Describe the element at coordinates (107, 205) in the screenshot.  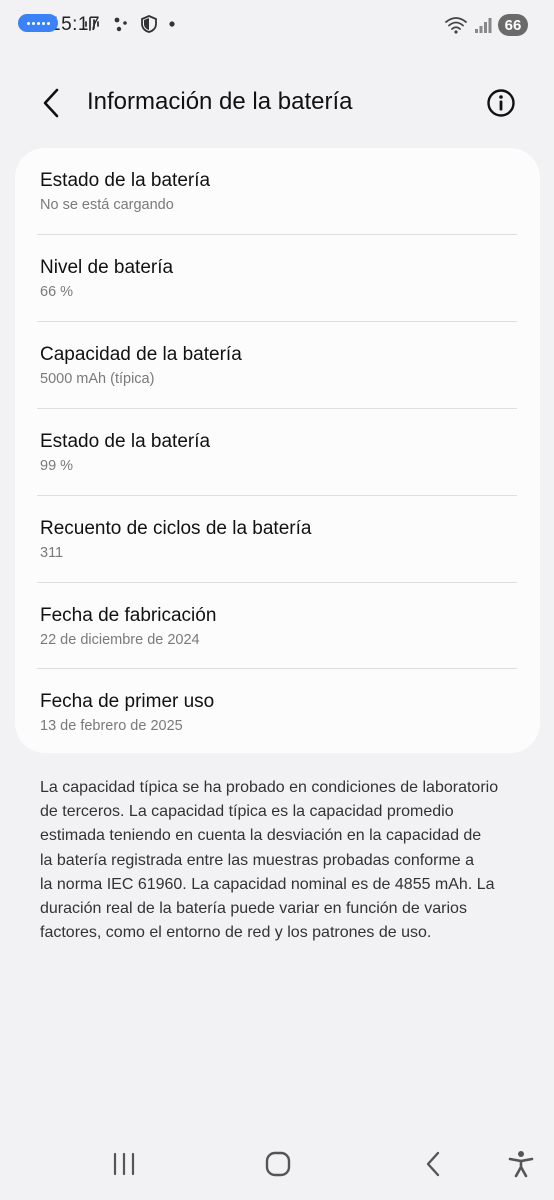
I see `row-value: No se está cargando` at that location.